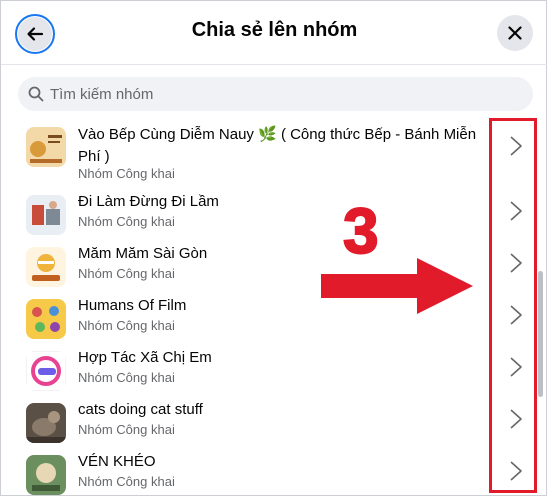 This screenshot has width=547, height=497. Describe the element at coordinates (274, 475) in the screenshot. I see `group-row: VÉN KHÉO Nhóm Công khai` at that location.